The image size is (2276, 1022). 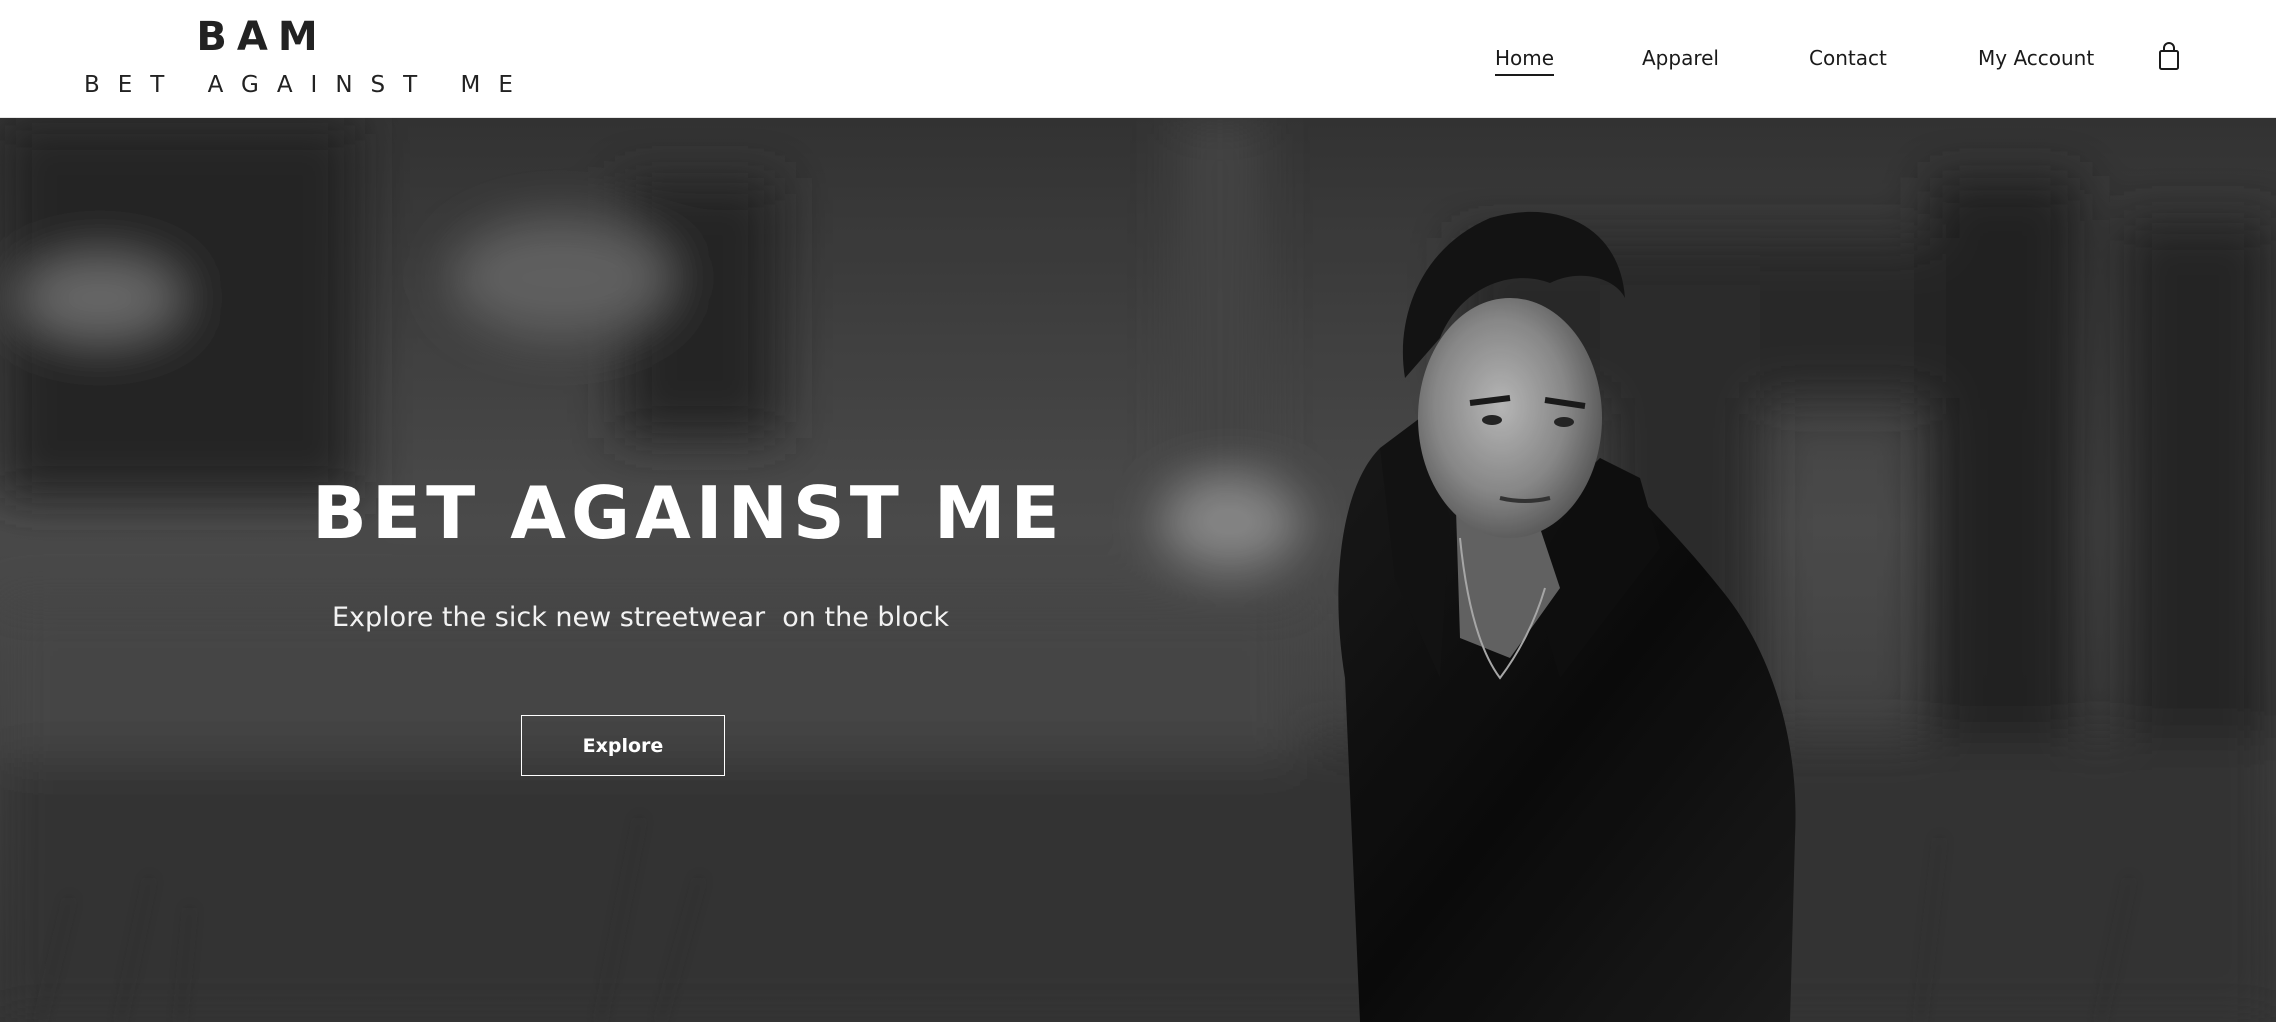 I want to click on logo-mark: BAM, so click(x=262, y=37).